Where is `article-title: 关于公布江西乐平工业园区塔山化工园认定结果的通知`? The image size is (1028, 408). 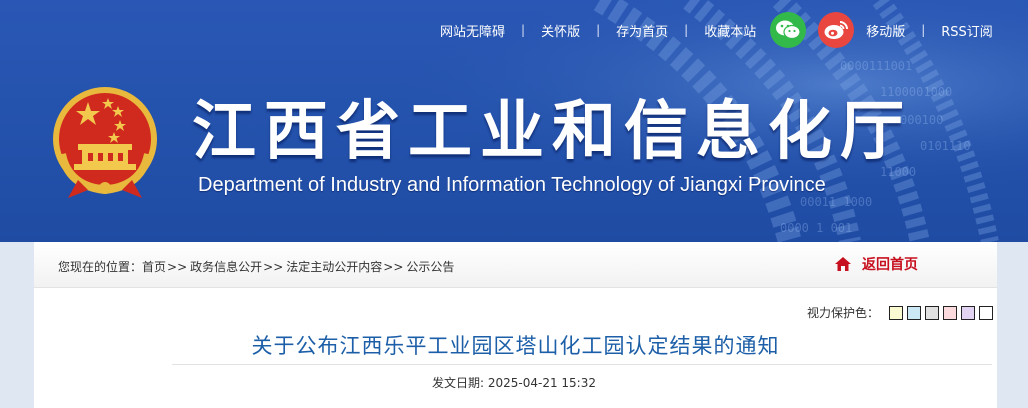
article-title: 关于公布江西乐平工业园区塔山化工园认定结果的通知 is located at coordinates (515, 346).